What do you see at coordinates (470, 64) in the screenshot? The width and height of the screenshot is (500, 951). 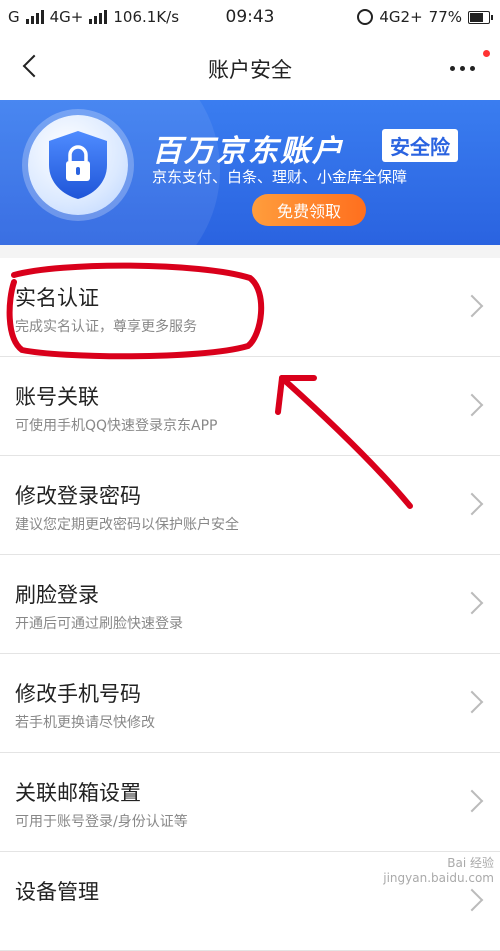 I see `more-menu-icon` at bounding box center [470, 64].